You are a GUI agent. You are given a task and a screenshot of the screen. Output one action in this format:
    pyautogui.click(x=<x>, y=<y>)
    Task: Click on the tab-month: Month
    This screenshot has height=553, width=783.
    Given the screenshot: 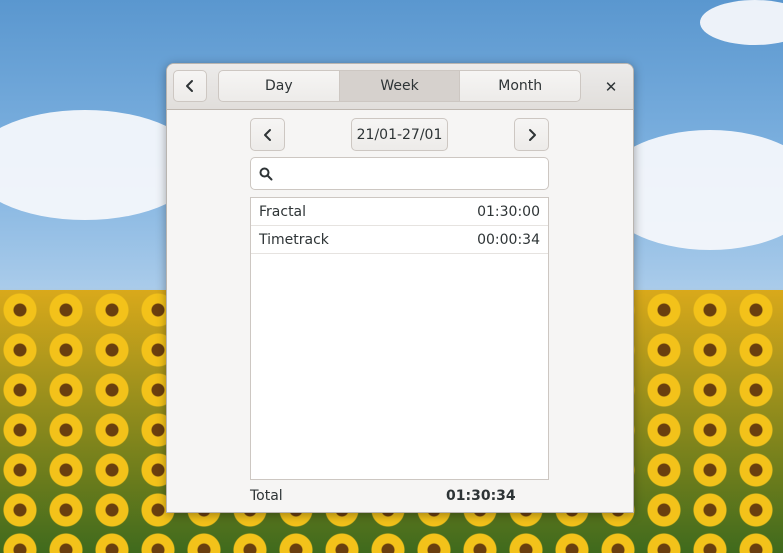 What is the action you would take?
    pyautogui.click(x=520, y=86)
    